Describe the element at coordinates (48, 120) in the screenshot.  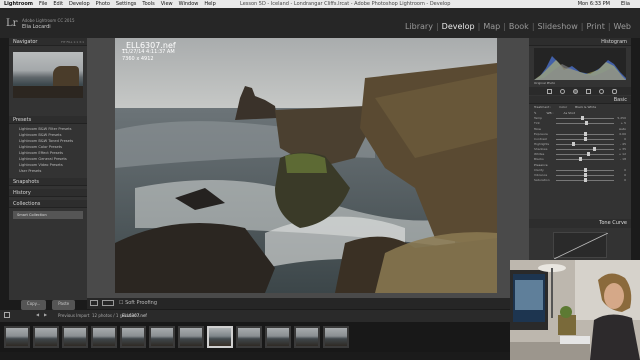
I see `presets-header: Presets` at that location.